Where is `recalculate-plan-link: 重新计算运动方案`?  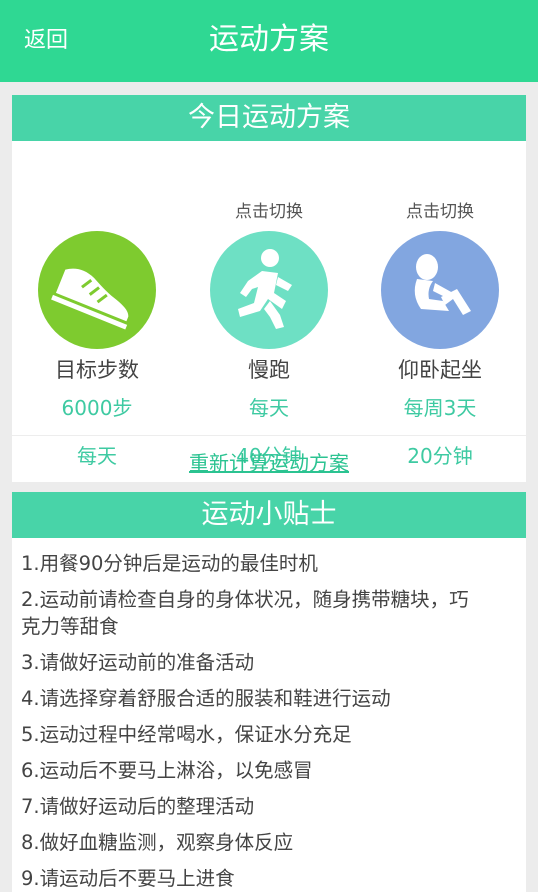
recalculate-plan-link: 重新计算运动方案 is located at coordinates (269, 461).